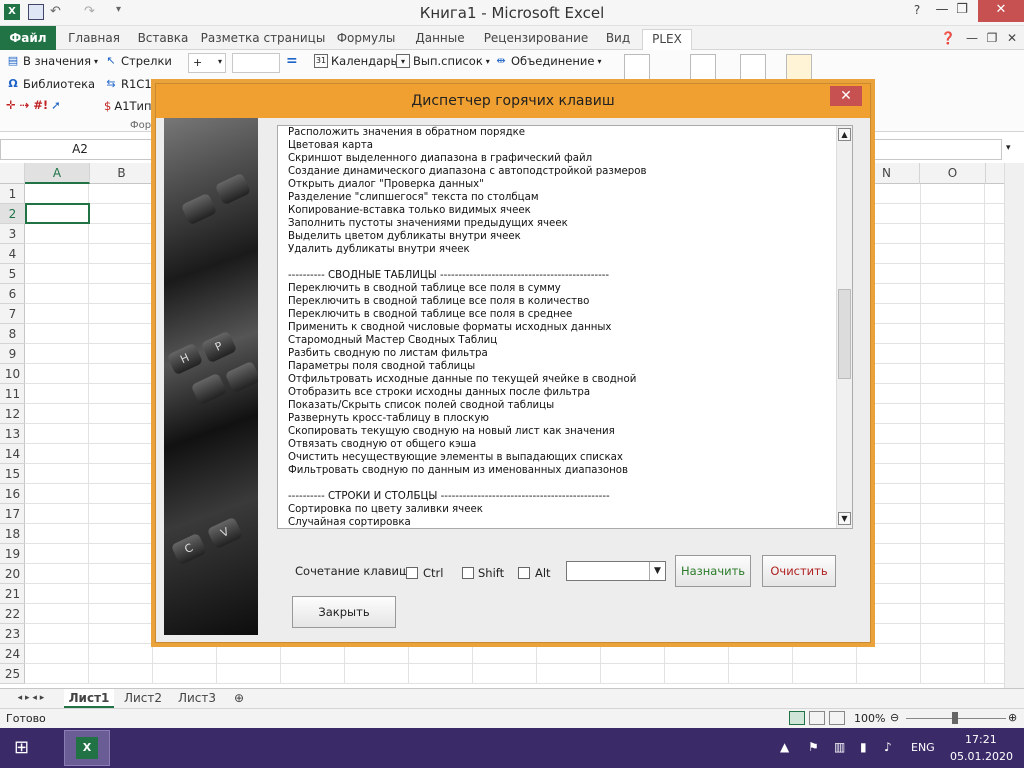 The height and width of the screenshot is (768, 1024). What do you see at coordinates (981, 739) in the screenshot?
I see `clock-time: 17:21` at bounding box center [981, 739].